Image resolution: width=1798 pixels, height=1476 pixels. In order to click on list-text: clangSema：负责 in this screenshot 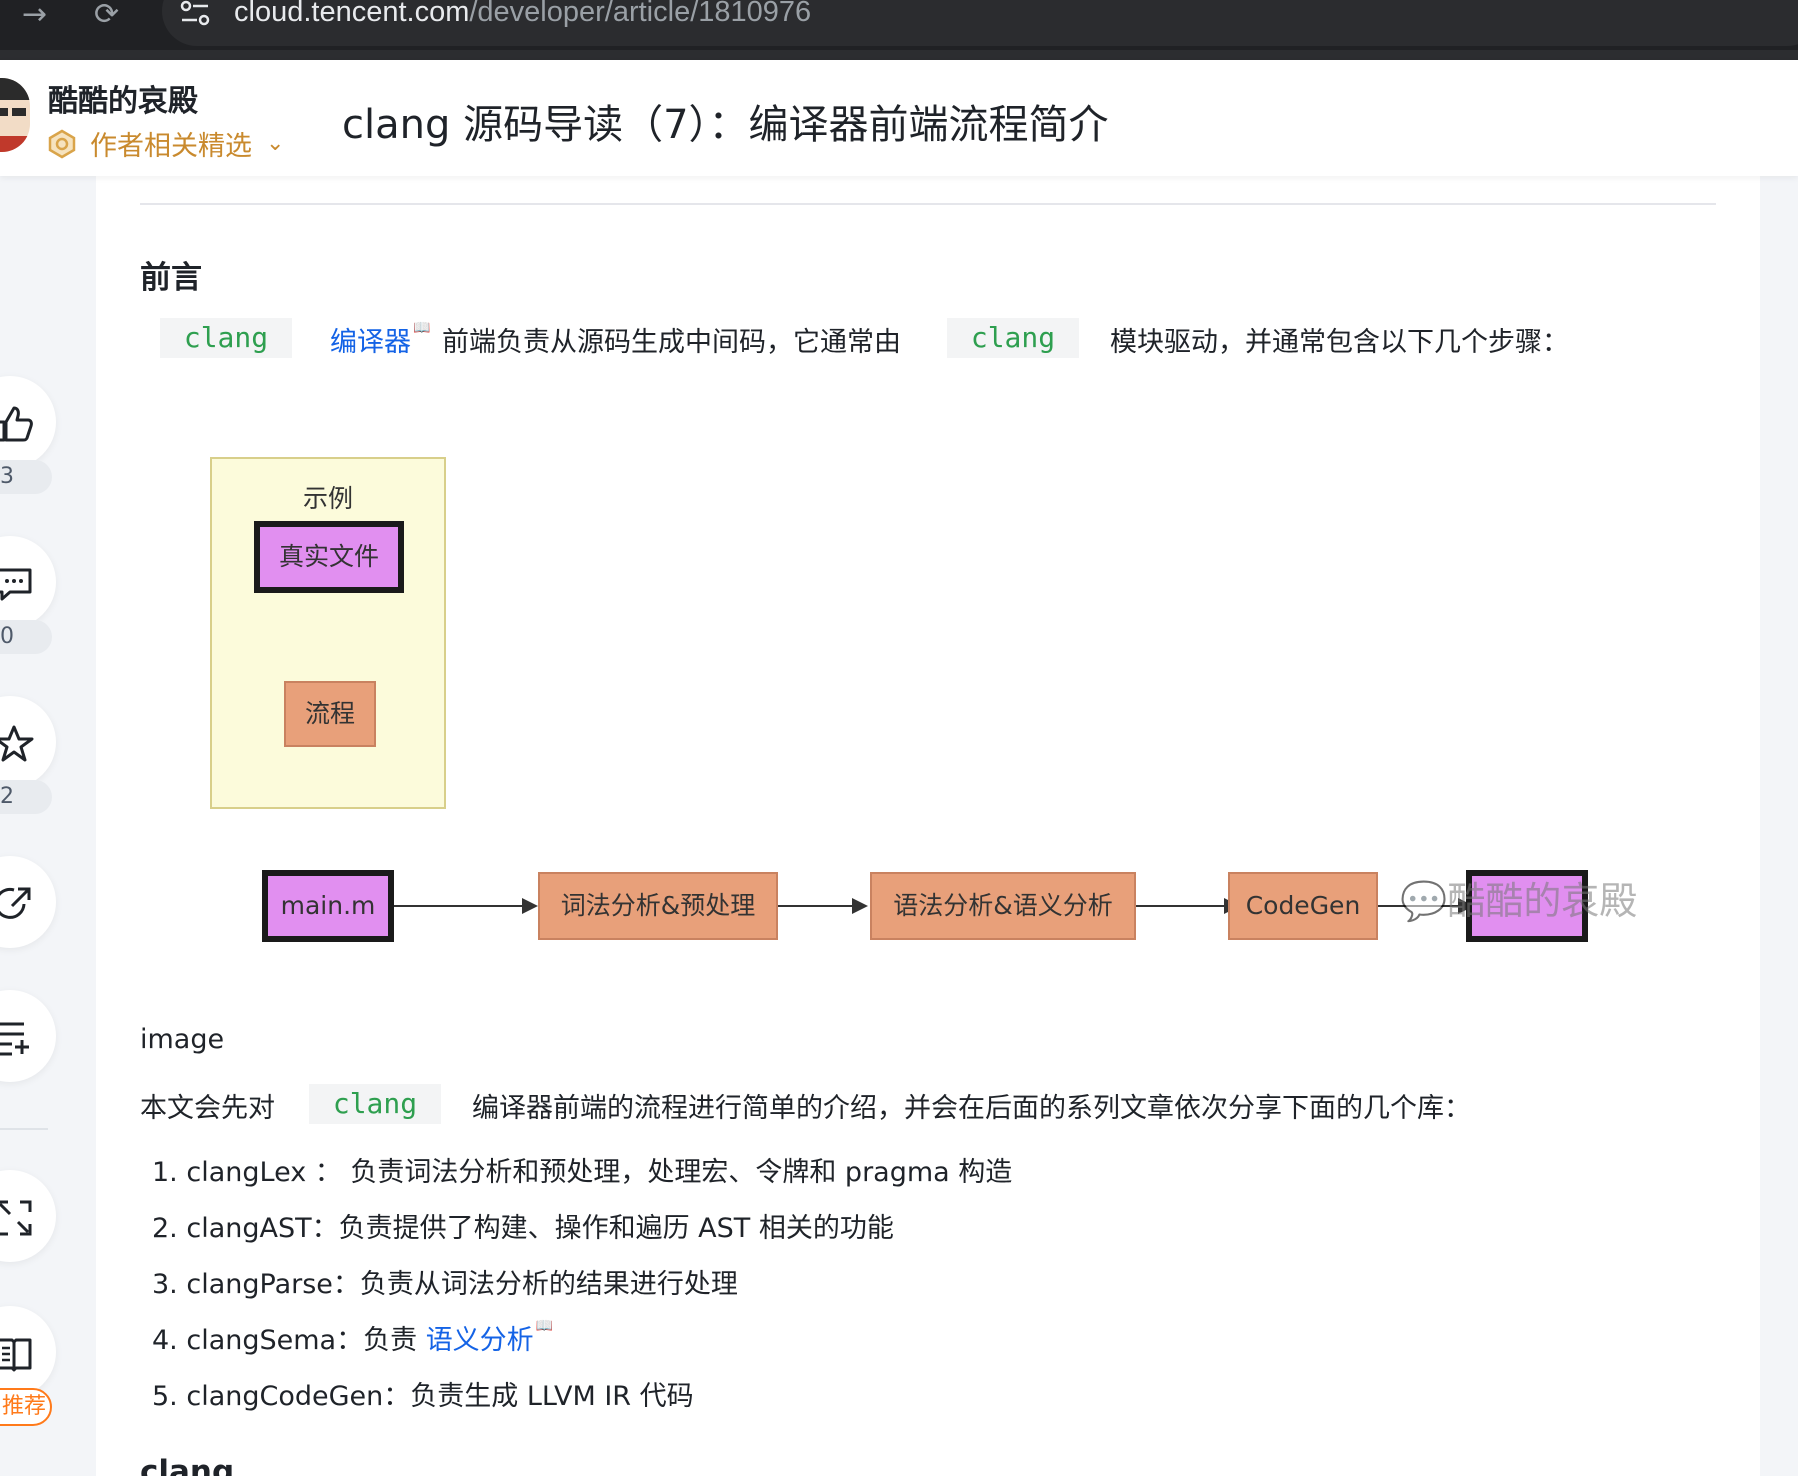, I will do `click(306, 1340)`.